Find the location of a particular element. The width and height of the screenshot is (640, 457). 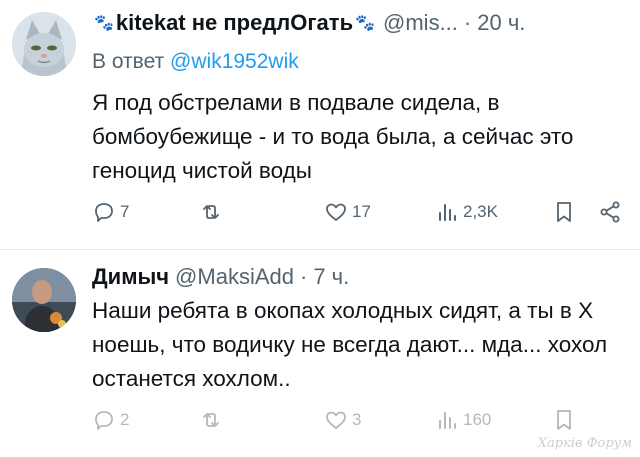

share-button is located at coordinates (610, 212).